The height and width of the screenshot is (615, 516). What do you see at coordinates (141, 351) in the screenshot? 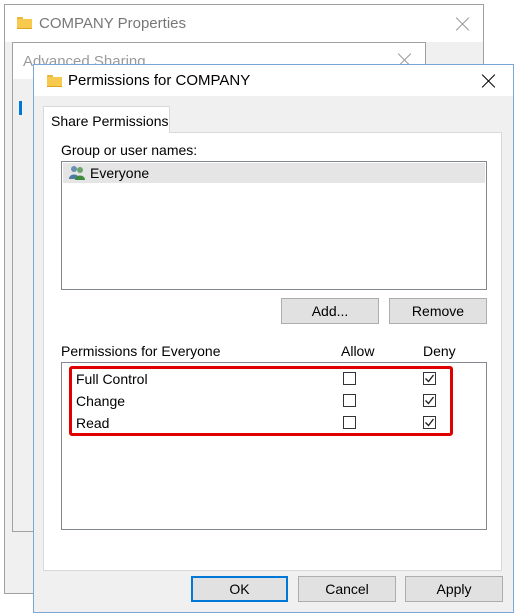
I see `permissions-header: Permissions for Everyone` at bounding box center [141, 351].